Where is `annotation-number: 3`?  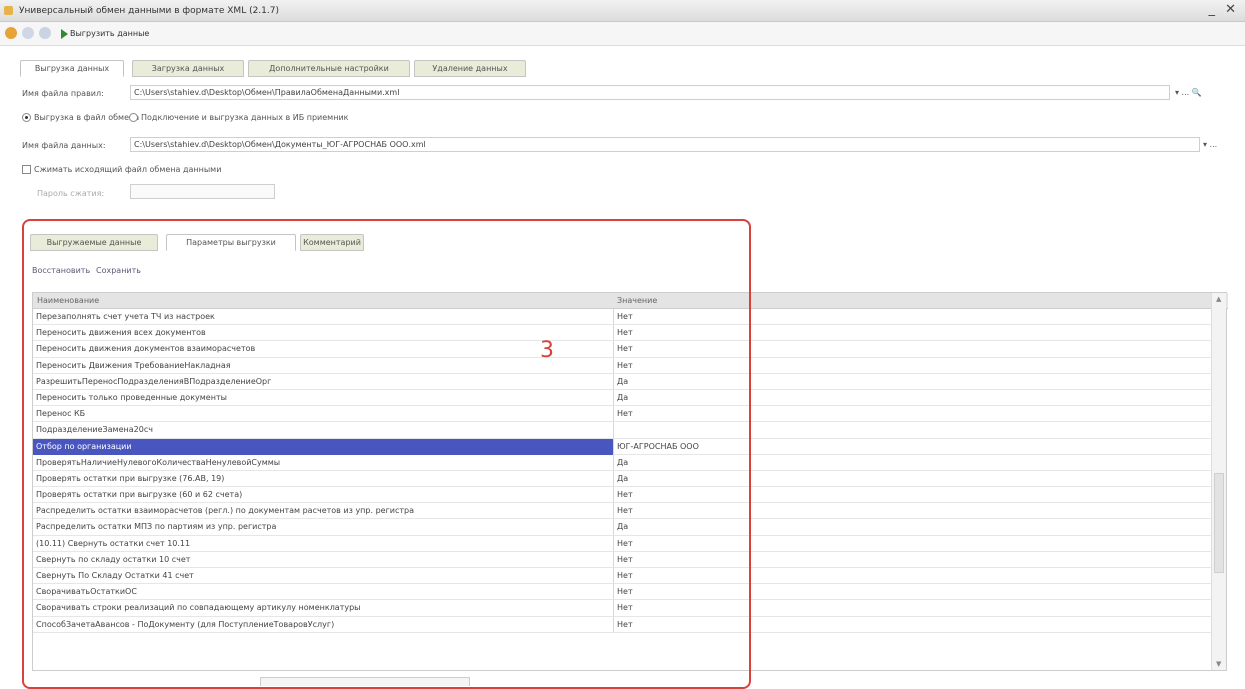
annotation-number: 3 is located at coordinates (547, 350).